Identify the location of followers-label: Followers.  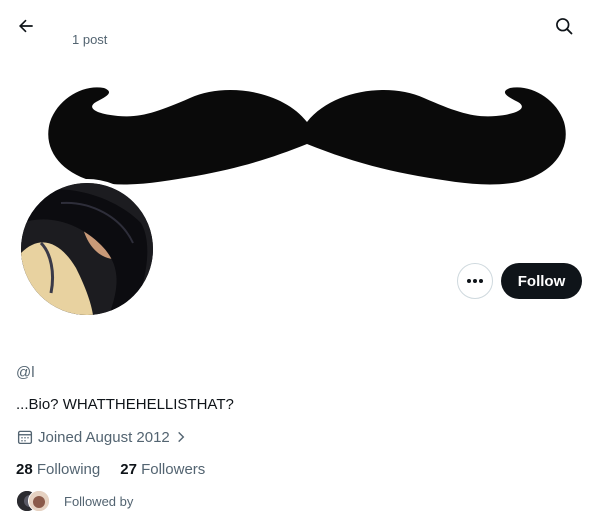
(173, 469).